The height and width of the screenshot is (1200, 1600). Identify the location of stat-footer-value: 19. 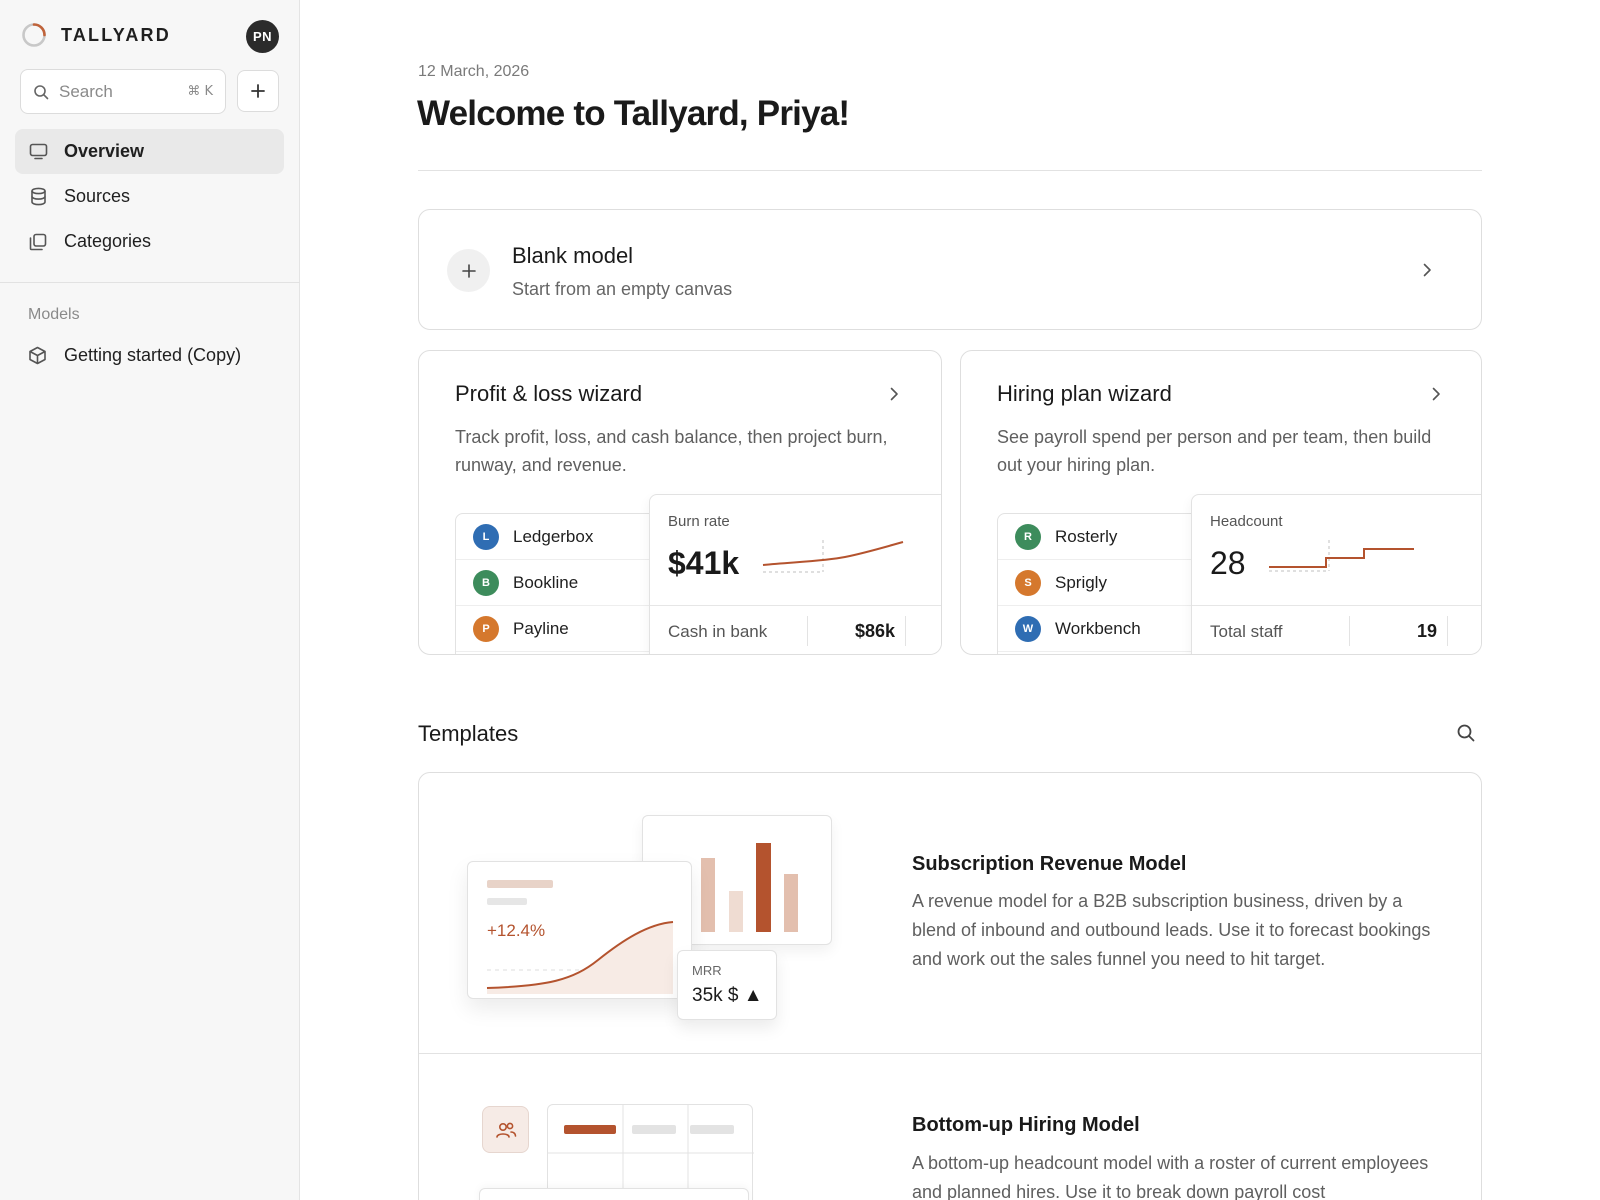
(1426, 631).